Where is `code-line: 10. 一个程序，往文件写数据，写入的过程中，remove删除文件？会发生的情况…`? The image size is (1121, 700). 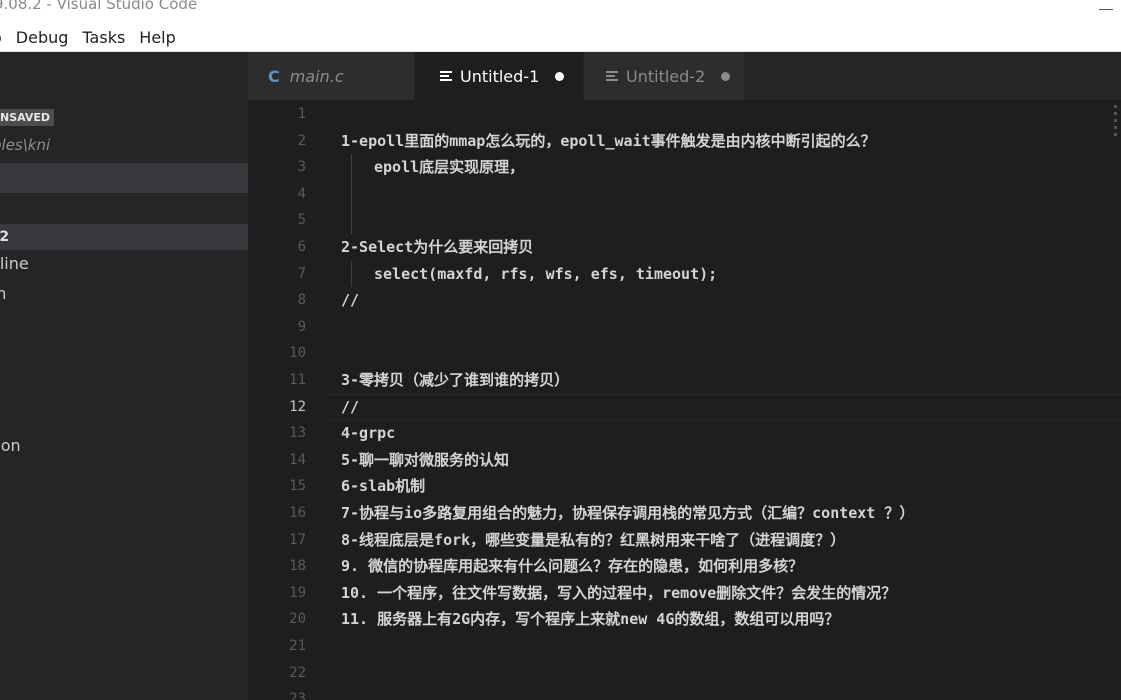
code-line: 10. 一个程序，往文件写数据，写入的过程中，remove删除文件？会发生的情况… is located at coordinates (618, 593).